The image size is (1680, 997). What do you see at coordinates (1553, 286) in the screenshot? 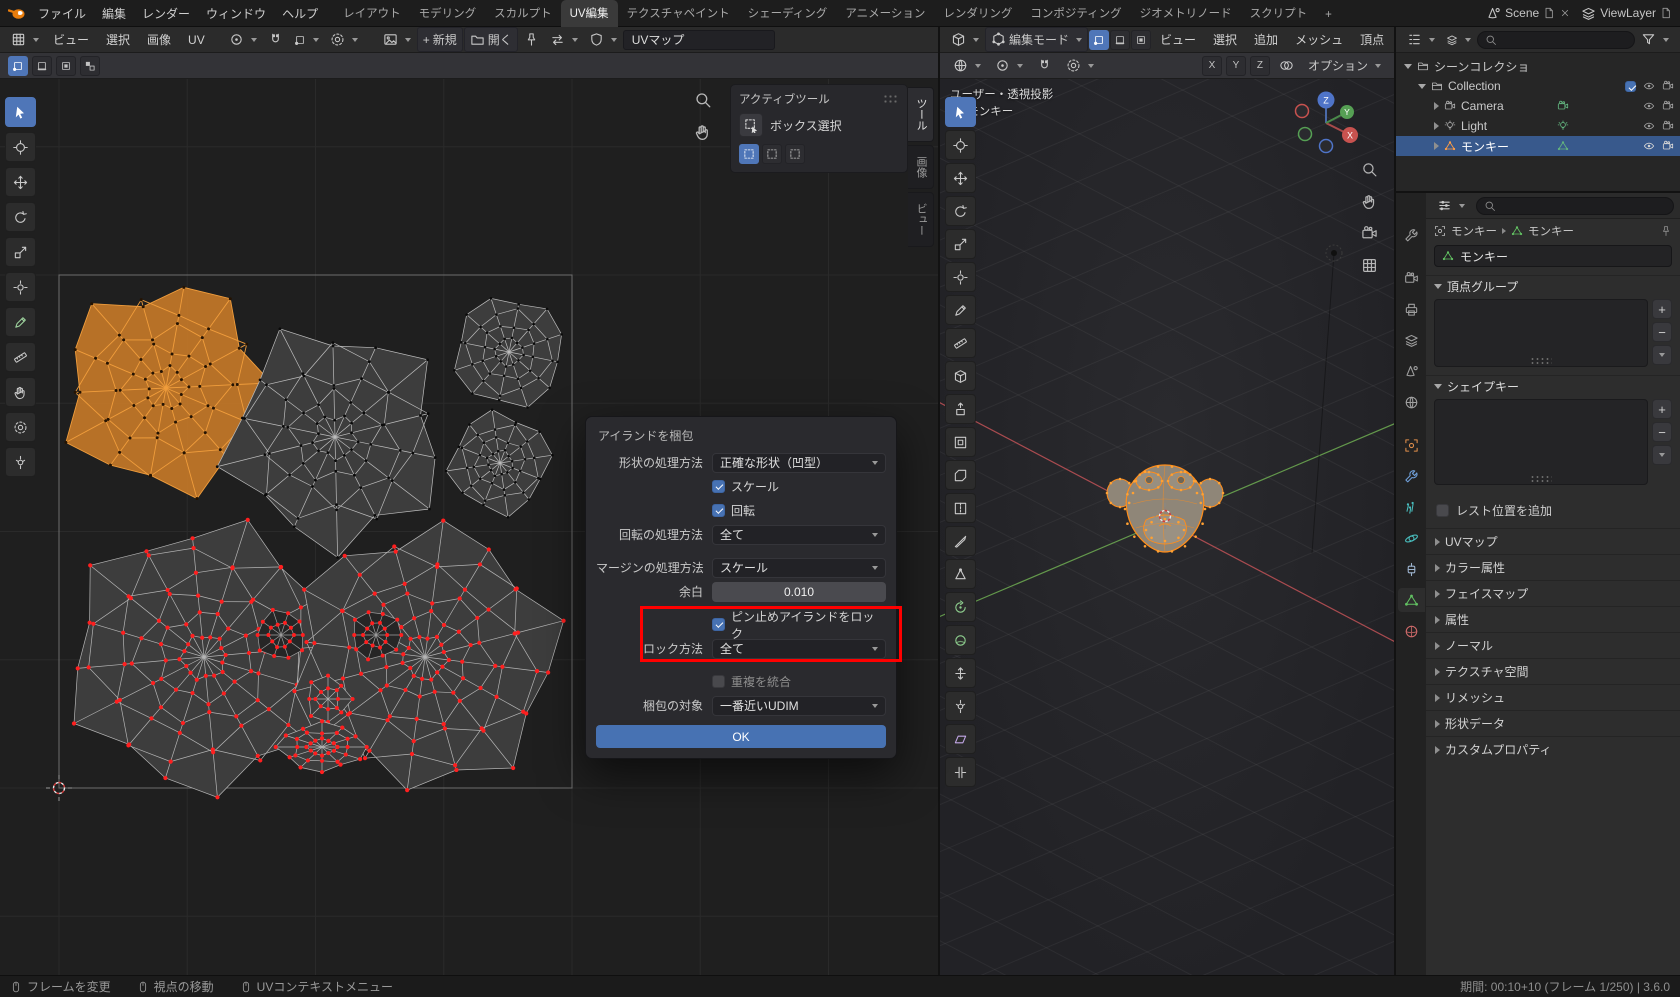
I see `vertex-groups-section-header: 頂点グループ` at bounding box center [1553, 286].